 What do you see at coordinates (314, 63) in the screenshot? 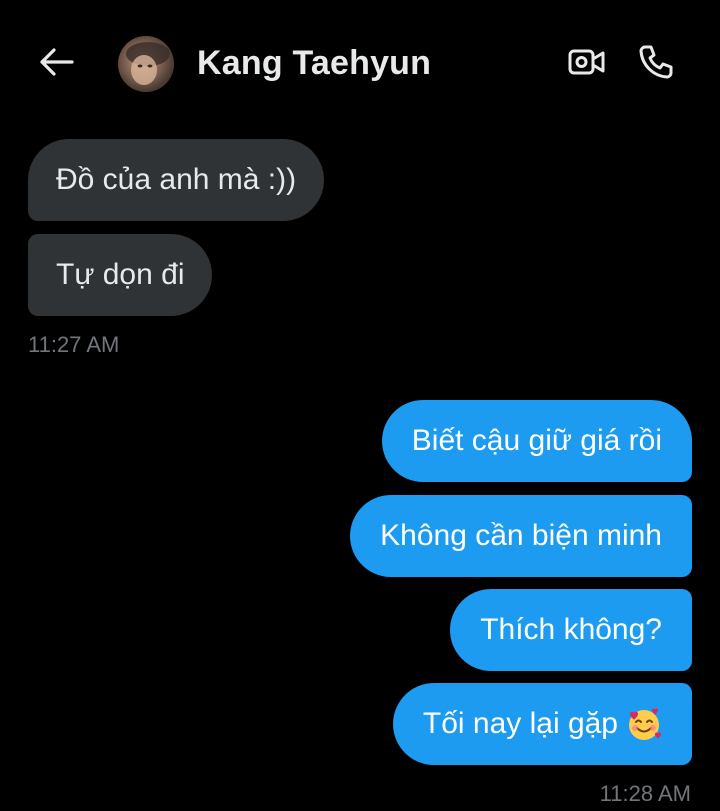
I see `contact-name: Kang Taehyun` at bounding box center [314, 63].